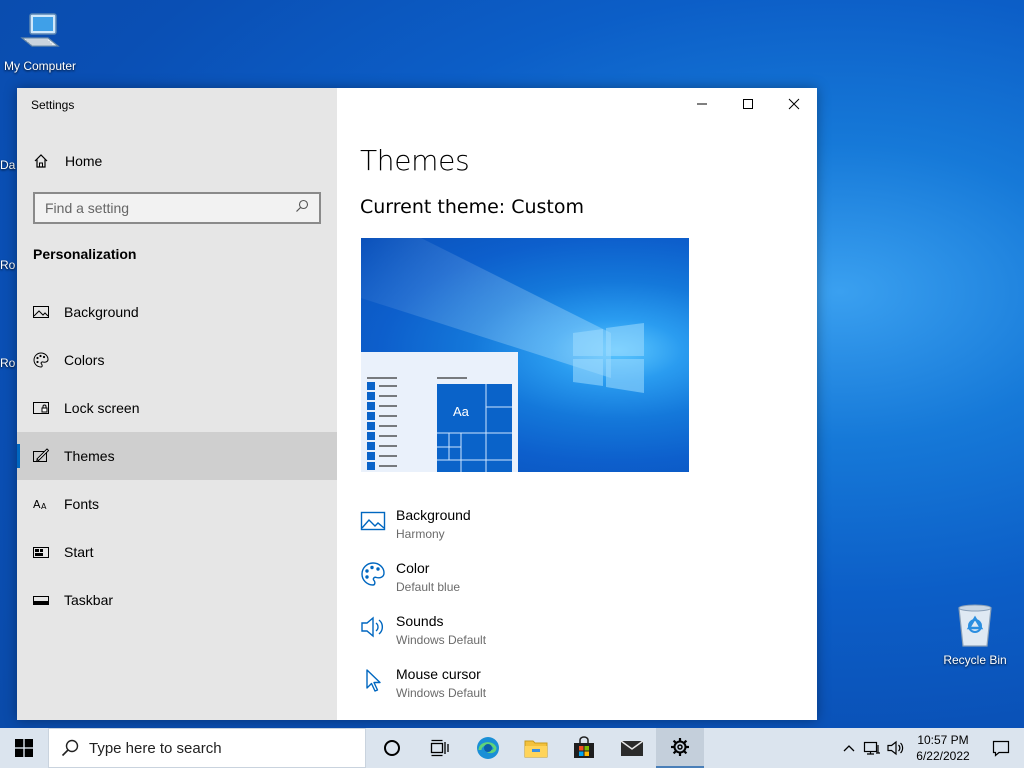 The height and width of the screenshot is (768, 1024). I want to click on recycle-bin-icon, so click(975, 626).